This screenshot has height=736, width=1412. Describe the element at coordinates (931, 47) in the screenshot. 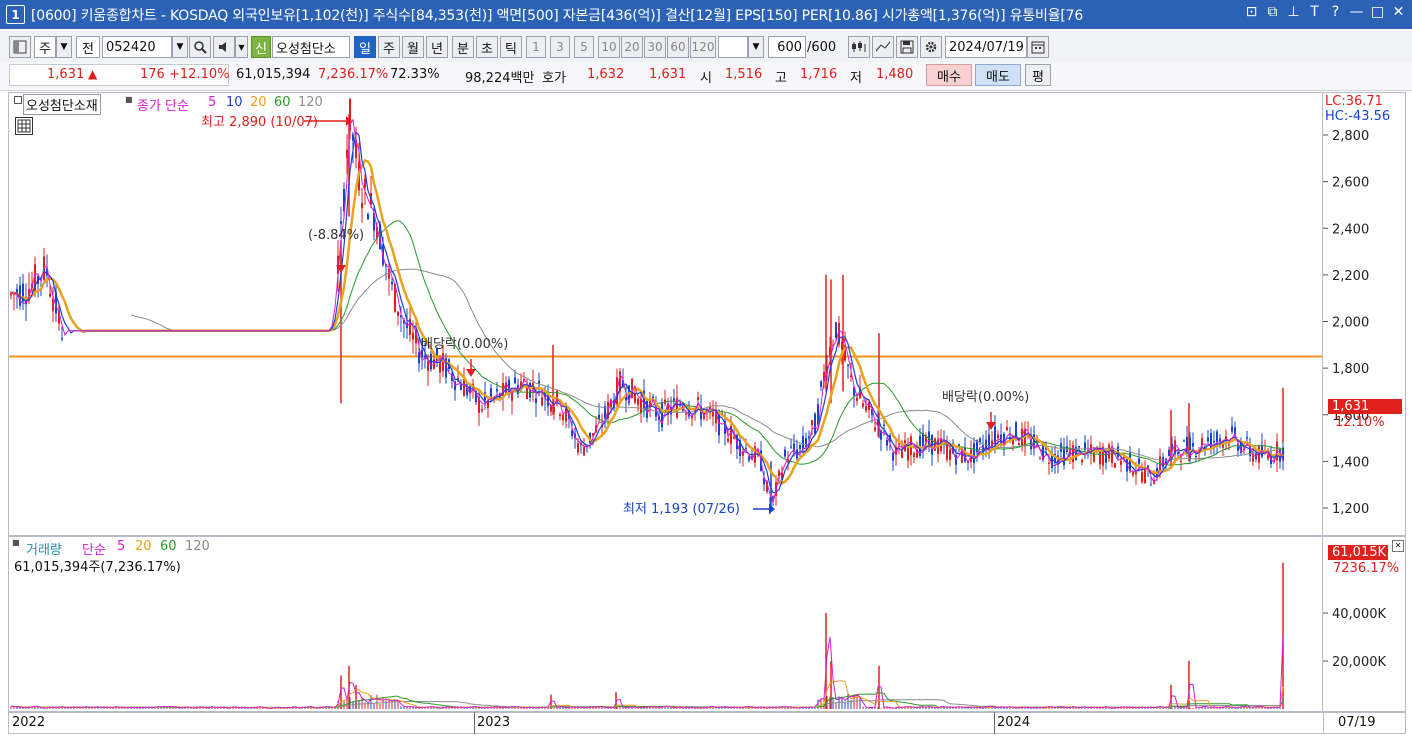

I see `gear-icon` at that location.